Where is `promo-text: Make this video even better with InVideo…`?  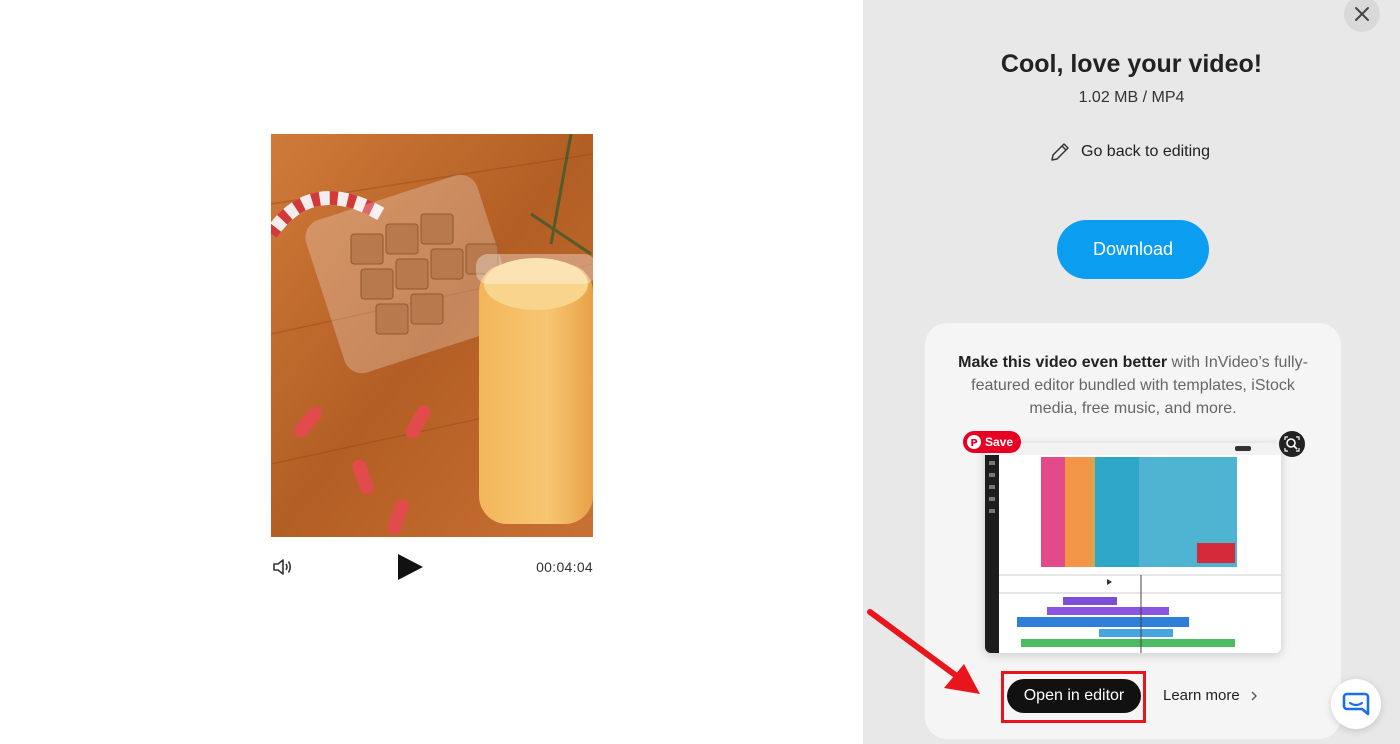 promo-text: Make this video even better with InVideo… is located at coordinates (1133, 385).